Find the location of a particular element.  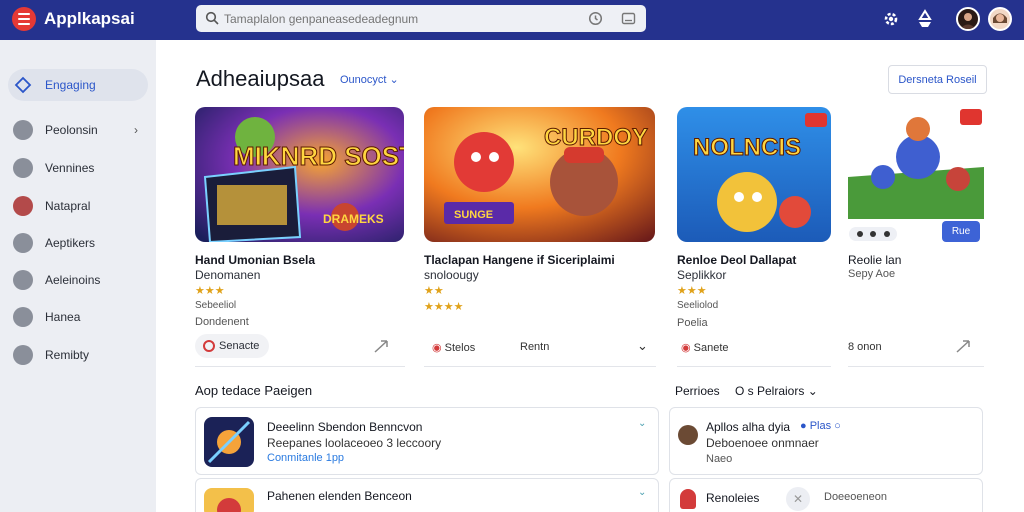

game-card-art is located at coordinates (916, 163).